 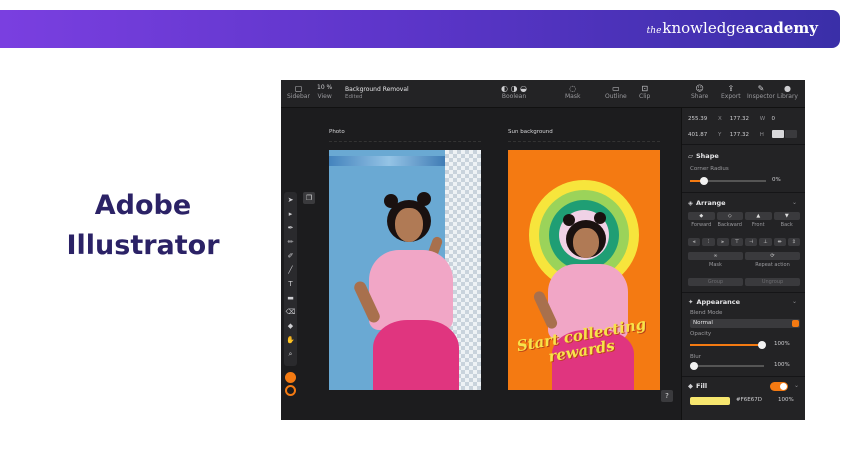 I want to click on top-banner: theknowledgeacademy, so click(x=420, y=29).